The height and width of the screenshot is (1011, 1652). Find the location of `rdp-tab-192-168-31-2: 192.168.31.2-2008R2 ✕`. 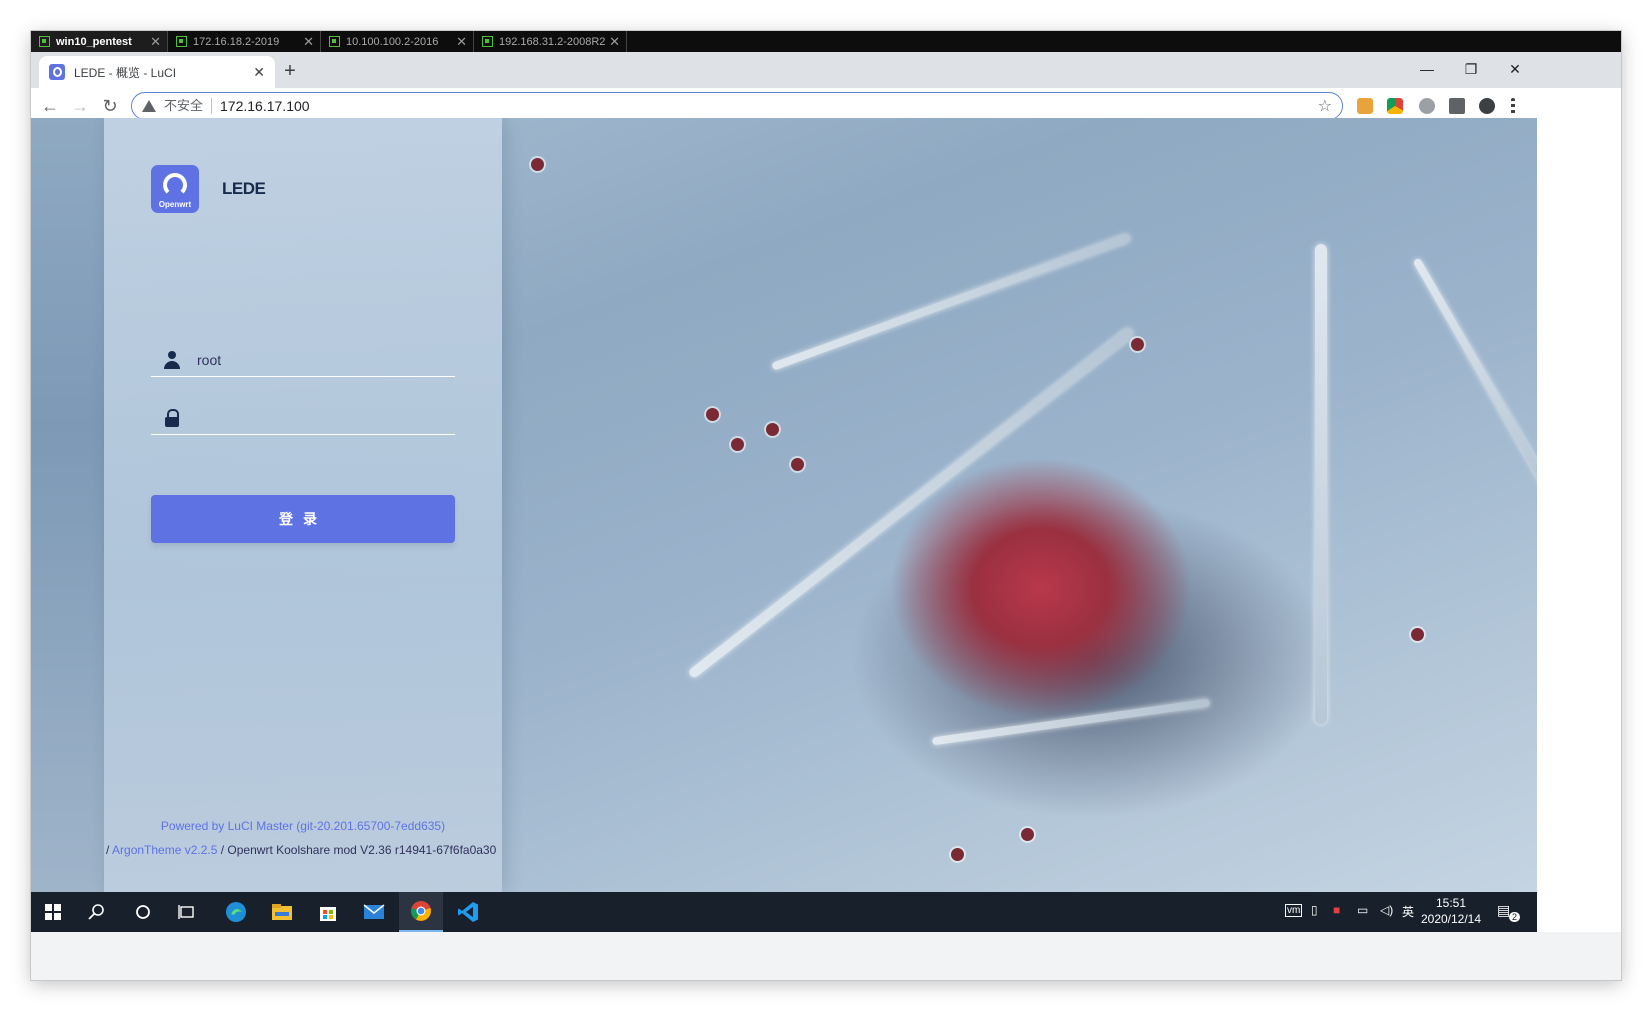

rdp-tab-192-168-31-2: 192.168.31.2-2008R2 ✕ is located at coordinates (550, 41).